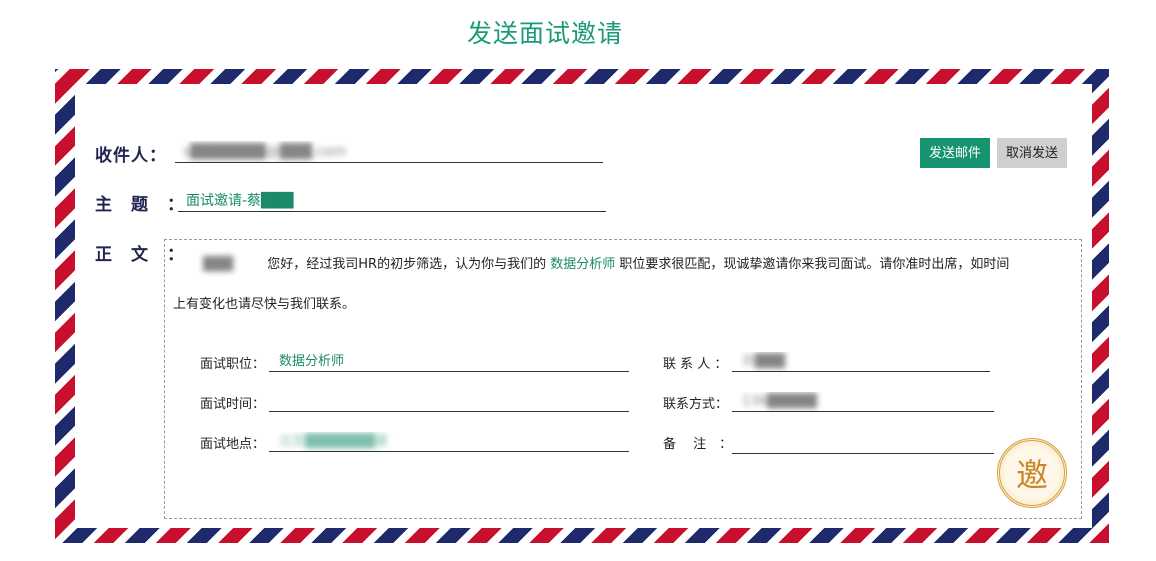  What do you see at coordinates (218, 264) in the screenshot?
I see `greeting-name: ███` at bounding box center [218, 264].